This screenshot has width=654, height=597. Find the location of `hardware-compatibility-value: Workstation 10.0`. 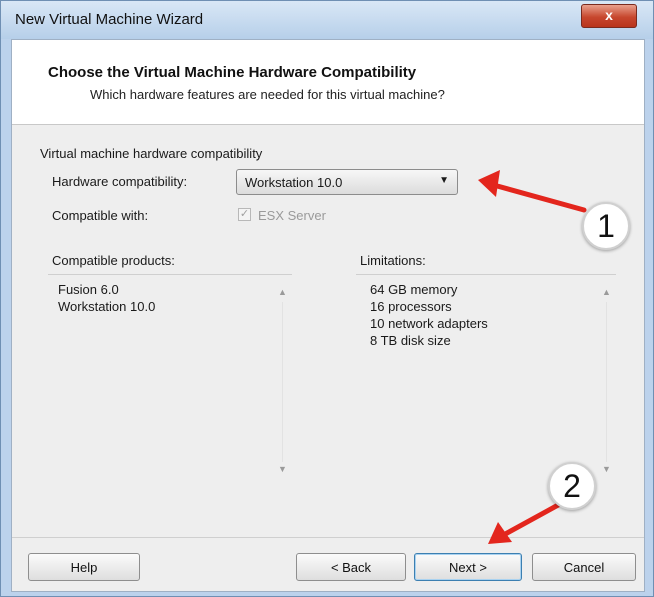

hardware-compatibility-value: Workstation 10.0 is located at coordinates (294, 182).